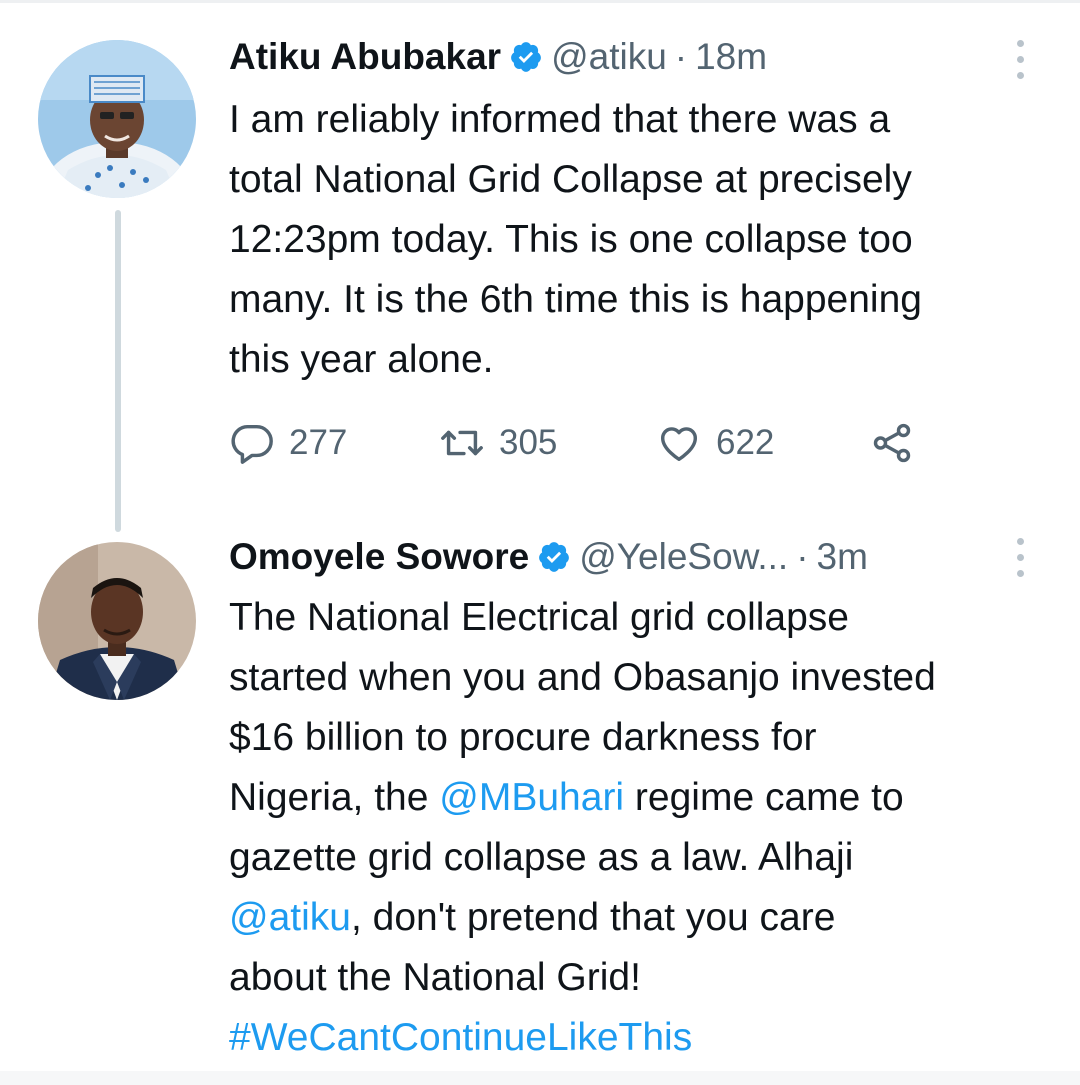 This screenshot has height=1085, width=1080. What do you see at coordinates (842, 557) in the screenshot?
I see `tweet-timestamp: 3m` at bounding box center [842, 557].